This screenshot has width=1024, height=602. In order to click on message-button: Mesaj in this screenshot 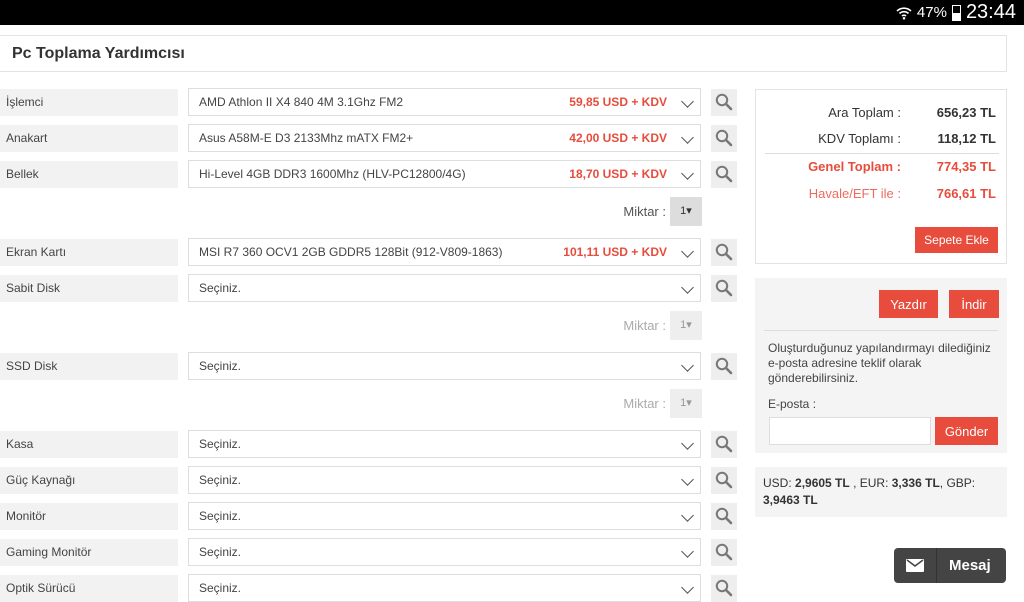, I will do `click(950, 565)`.